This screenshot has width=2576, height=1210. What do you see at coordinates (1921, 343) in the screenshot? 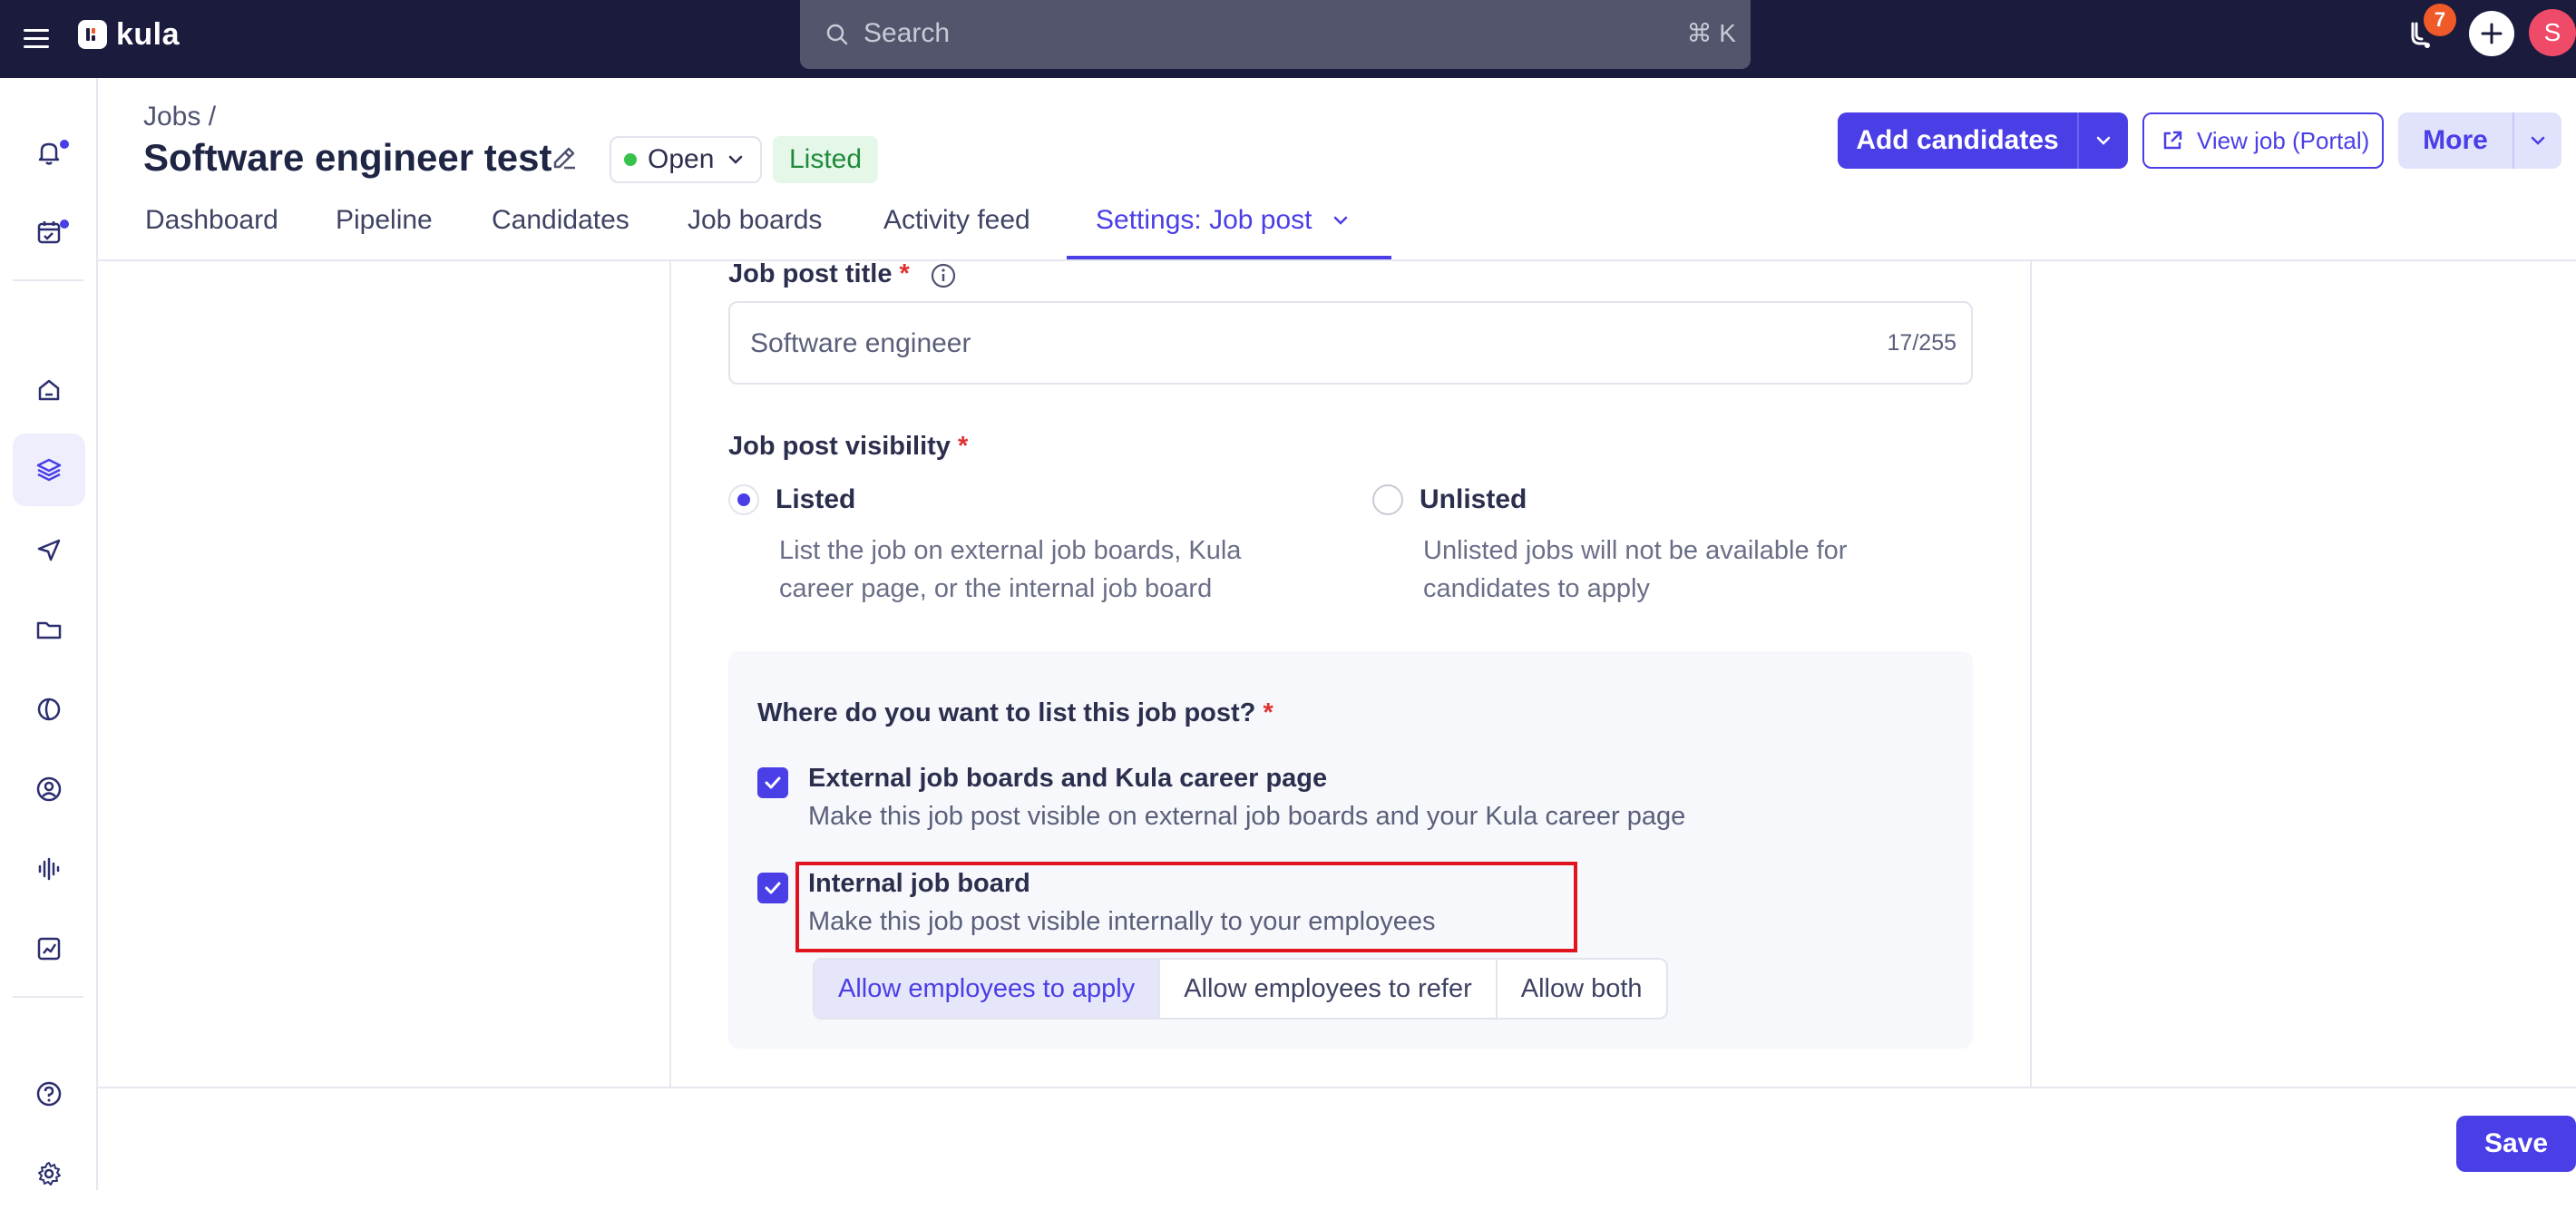
I see `character-counter: 17/255` at bounding box center [1921, 343].